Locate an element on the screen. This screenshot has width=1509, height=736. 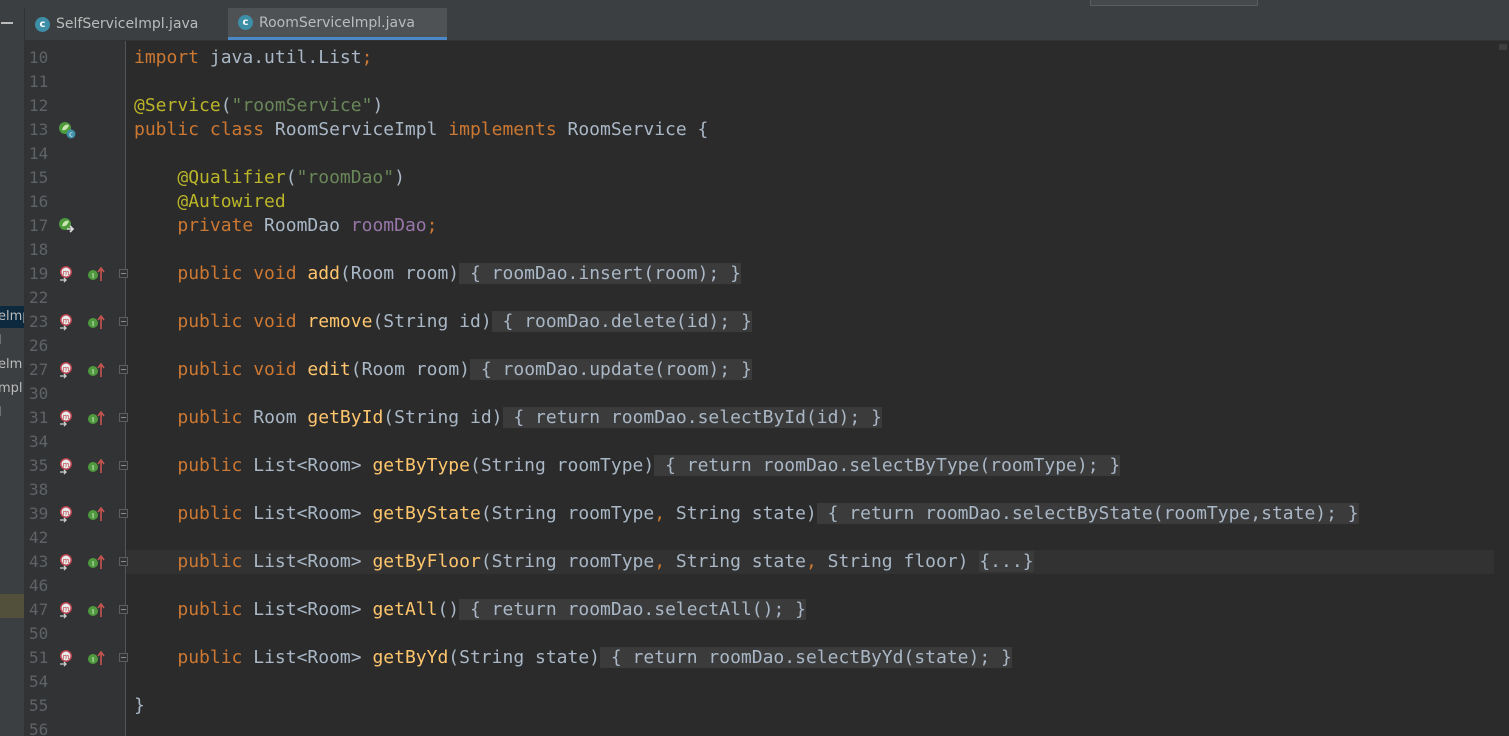
vertical-scrollbar is located at coordinates (1501, 388).